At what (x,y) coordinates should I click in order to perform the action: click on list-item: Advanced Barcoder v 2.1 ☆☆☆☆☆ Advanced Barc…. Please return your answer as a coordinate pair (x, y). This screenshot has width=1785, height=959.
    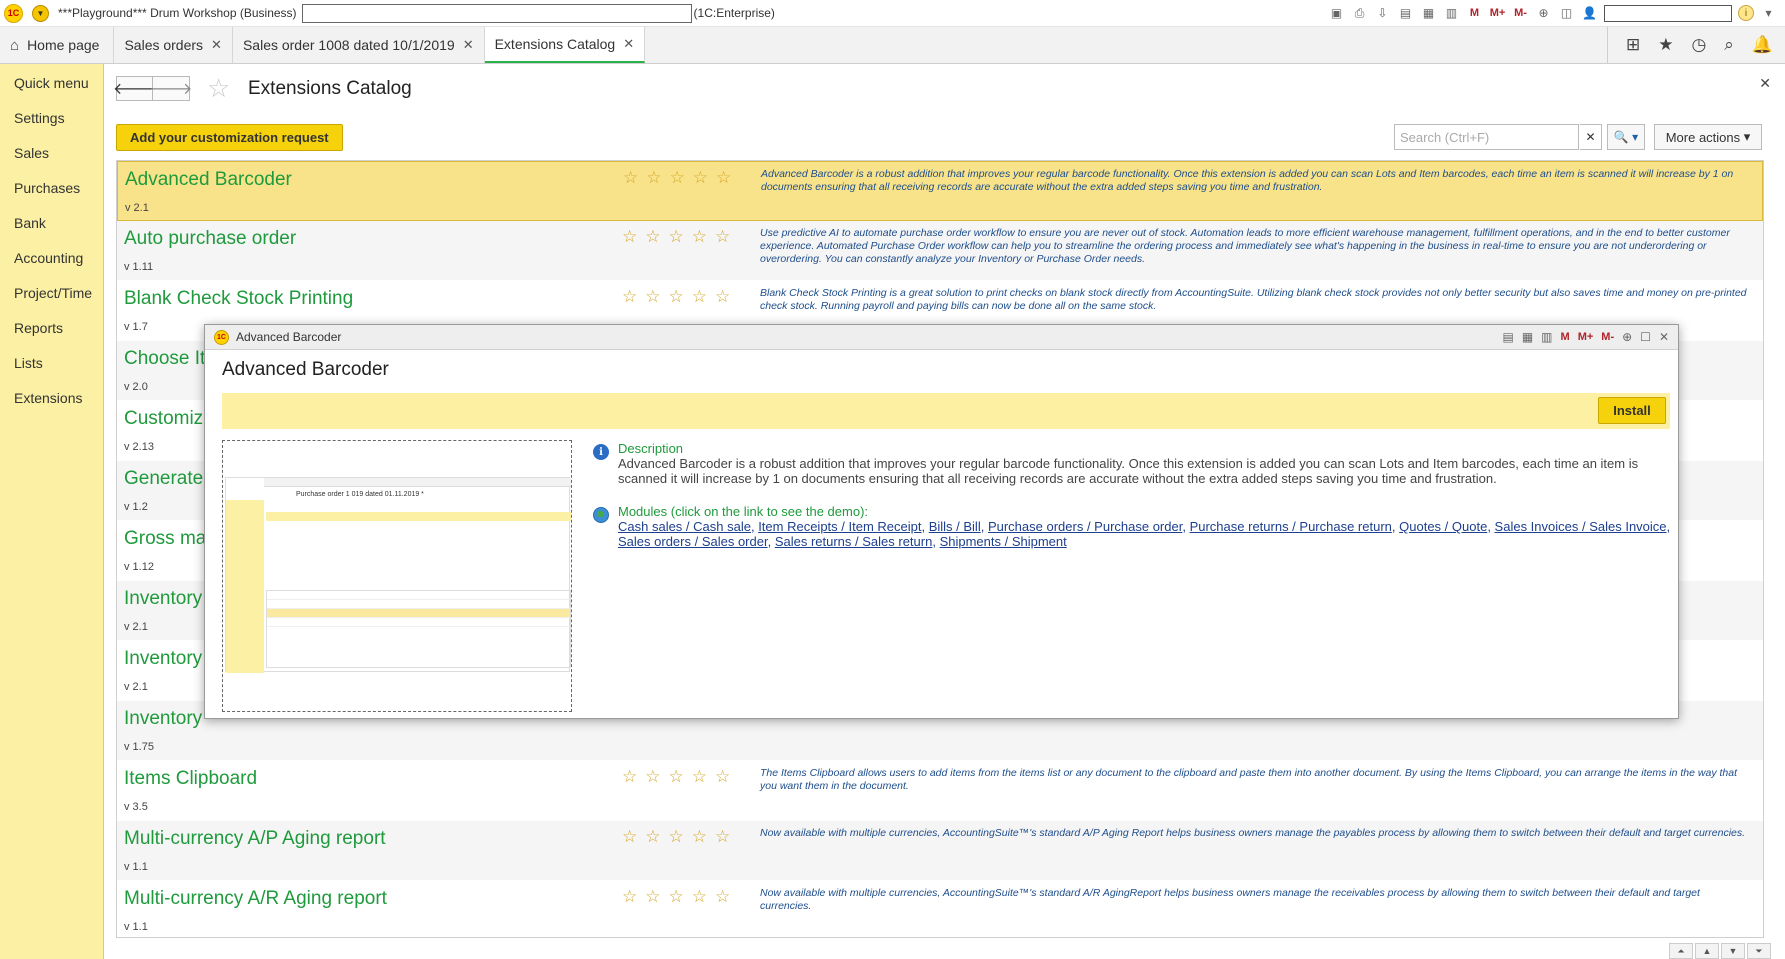
    Looking at the image, I should click on (940, 191).